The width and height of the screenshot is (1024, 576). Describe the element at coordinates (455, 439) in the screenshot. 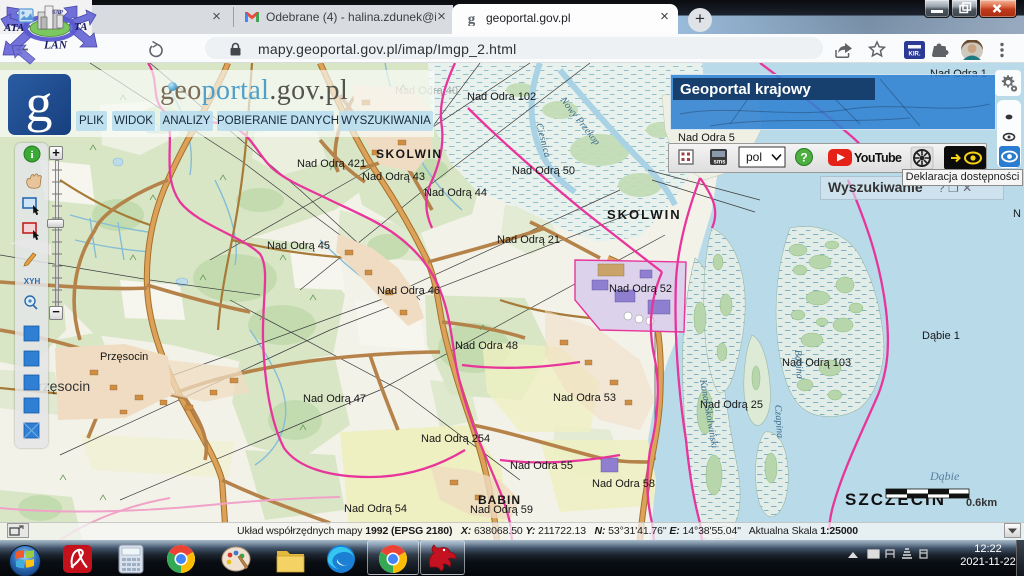

I see `svg-text: Nad Odrą 254` at that location.